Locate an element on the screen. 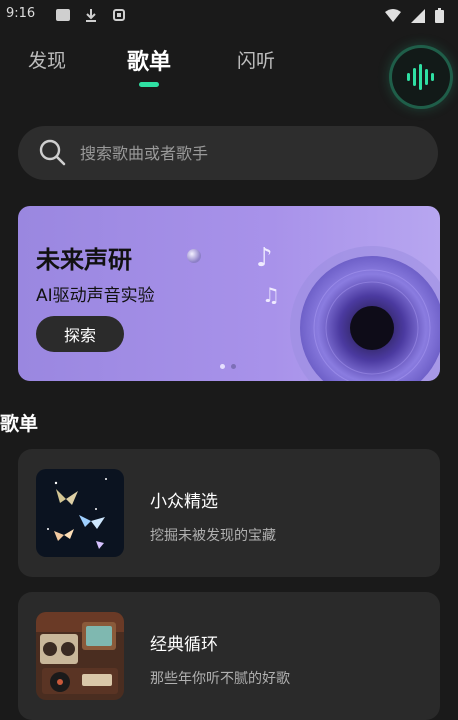 The image size is (458, 720). notification-square-icon is located at coordinates (63, 15).